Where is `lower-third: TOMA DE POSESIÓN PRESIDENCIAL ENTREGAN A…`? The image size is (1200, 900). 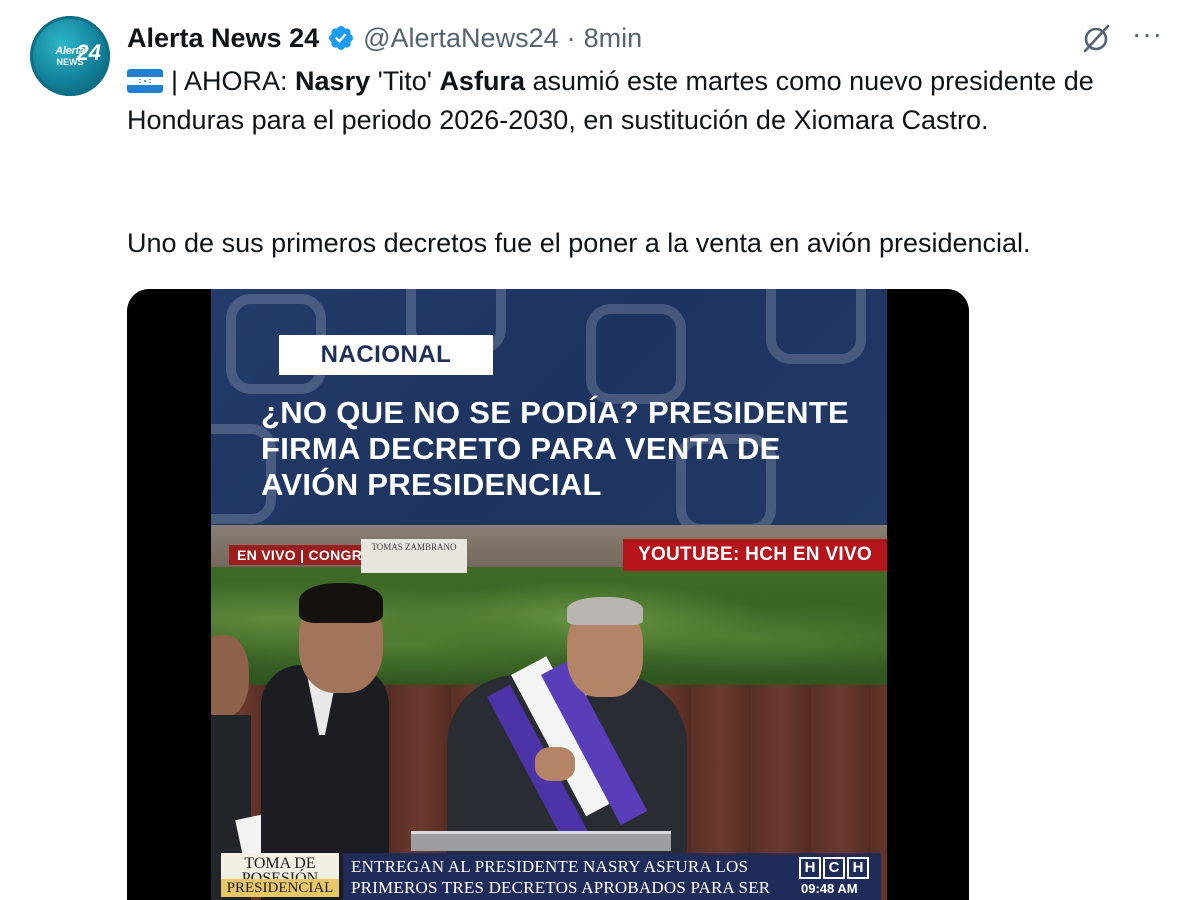
lower-third: TOMA DE POSESIÓN PRESIDENCIAL ENTREGAN A… is located at coordinates (549, 876).